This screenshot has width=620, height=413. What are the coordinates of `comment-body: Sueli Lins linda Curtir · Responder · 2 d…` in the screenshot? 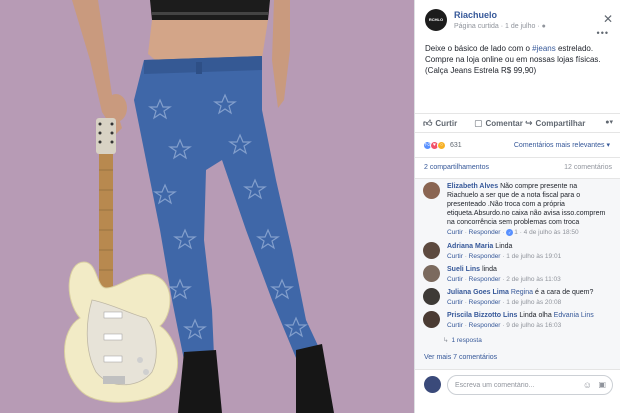 It's located at (532, 275).